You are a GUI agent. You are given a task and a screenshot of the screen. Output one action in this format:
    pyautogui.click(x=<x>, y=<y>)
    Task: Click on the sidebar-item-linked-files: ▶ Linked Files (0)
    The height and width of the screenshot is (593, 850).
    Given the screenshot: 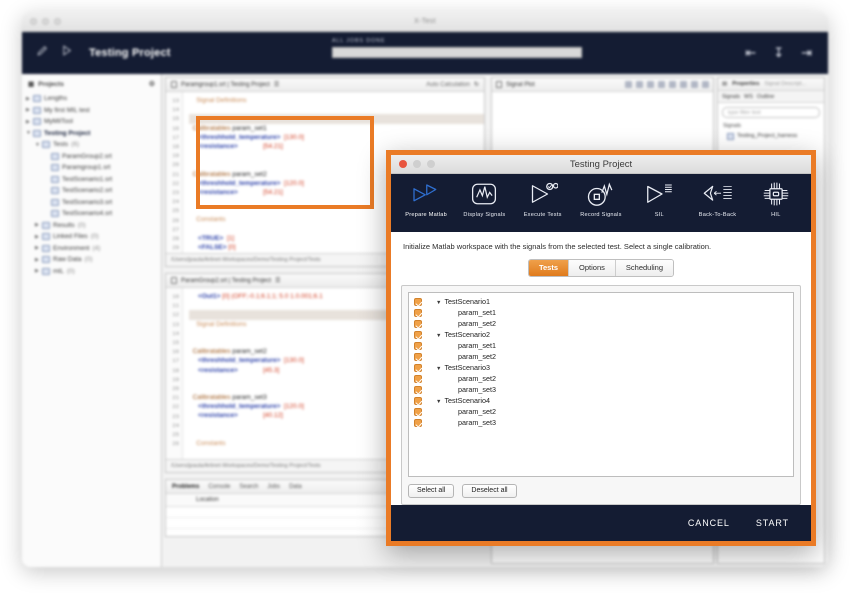 What is the action you would take?
    pyautogui.click(x=91, y=237)
    